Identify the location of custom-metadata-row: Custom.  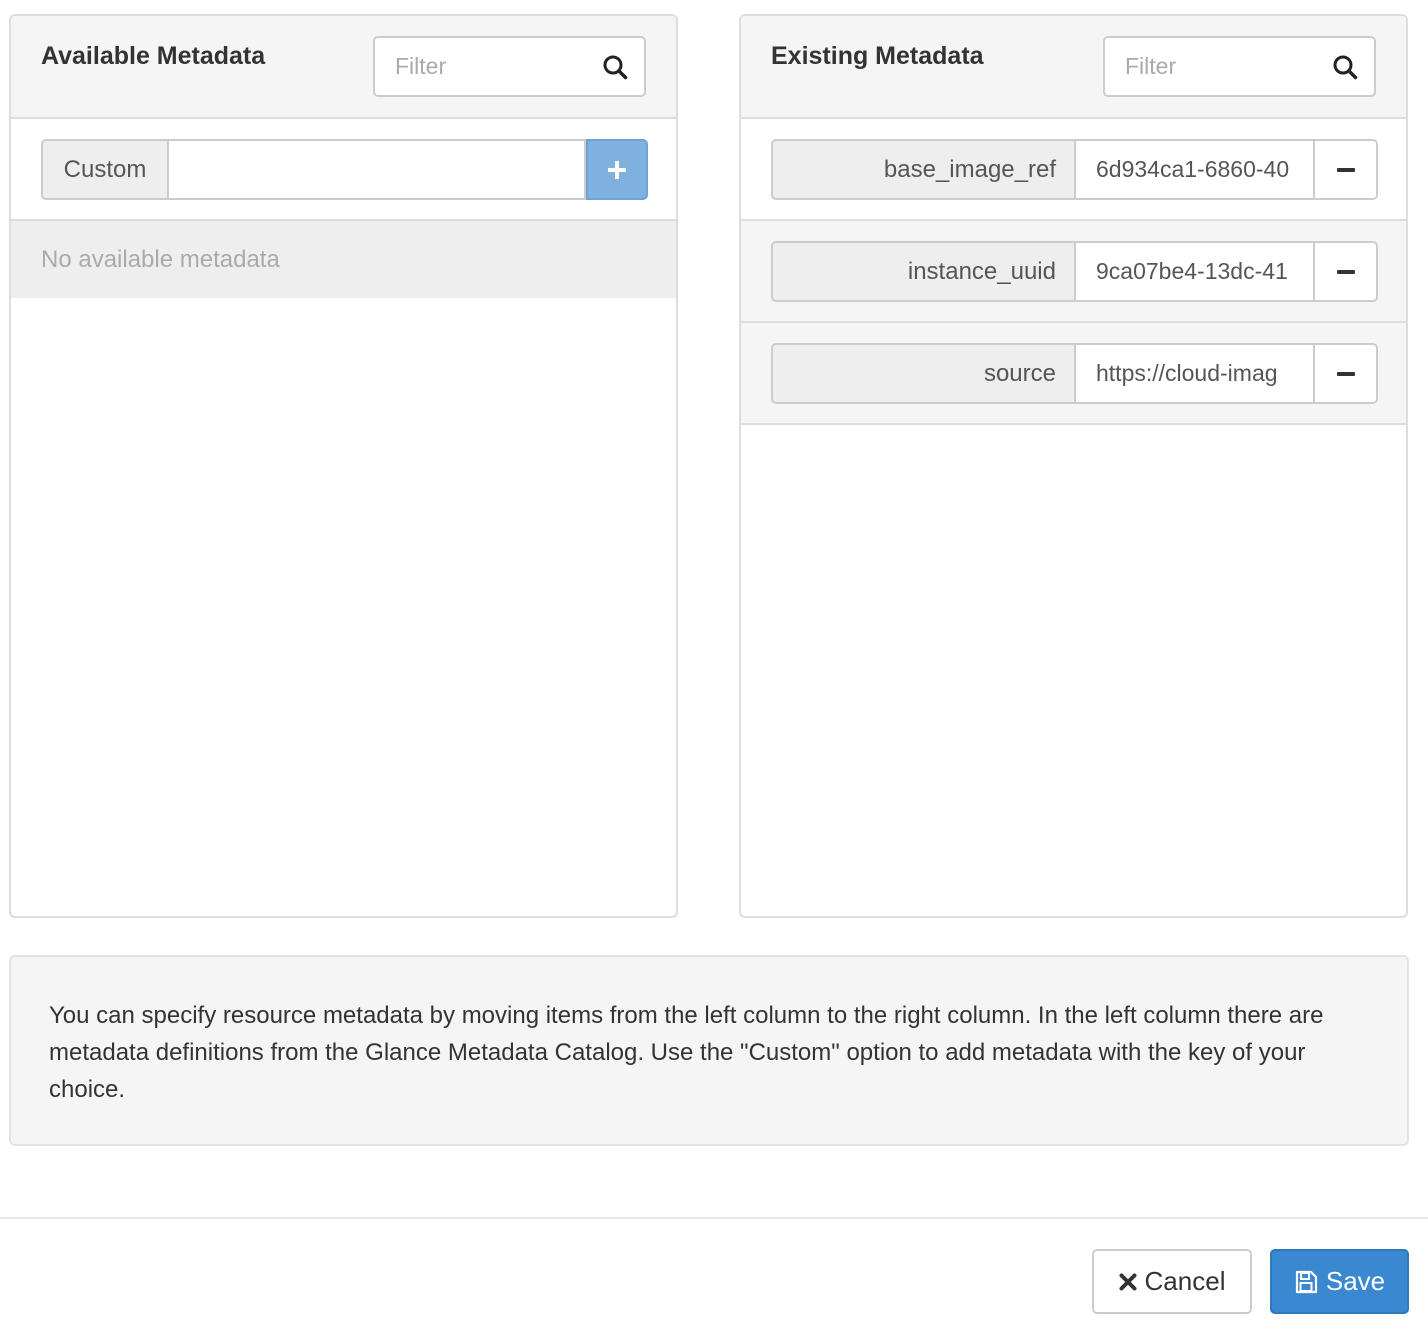
(343, 170).